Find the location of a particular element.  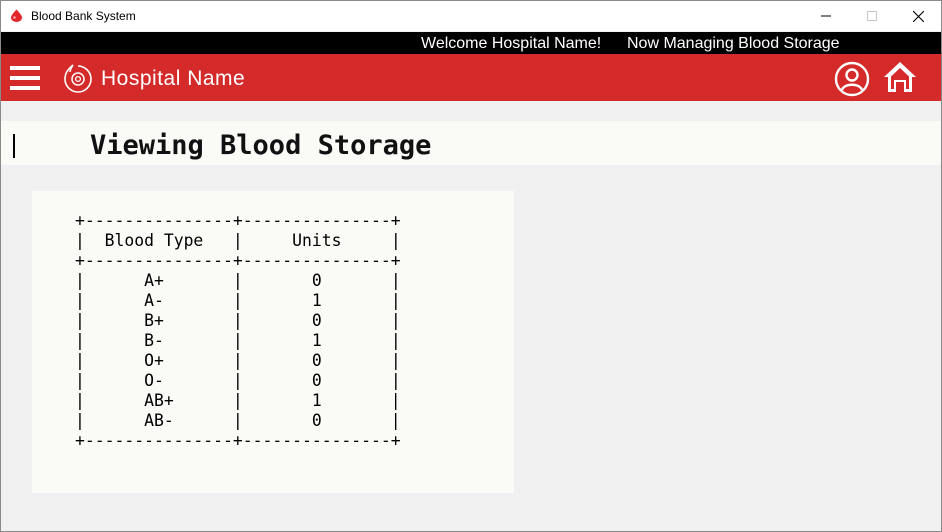

blood-type-cell: AB- is located at coordinates (159, 420).